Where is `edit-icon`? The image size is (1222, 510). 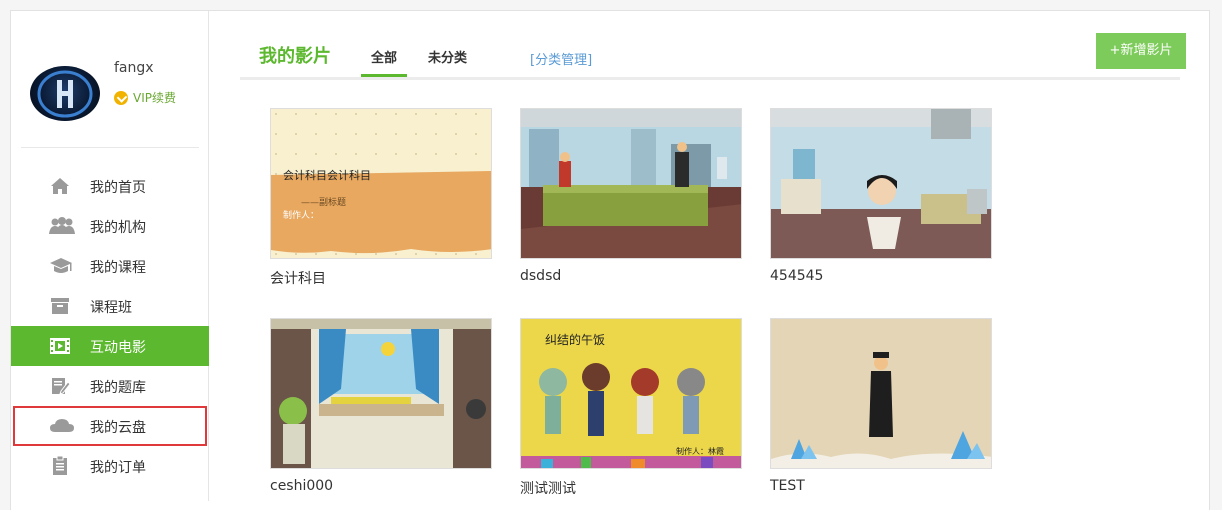
edit-icon is located at coordinates (60, 386).